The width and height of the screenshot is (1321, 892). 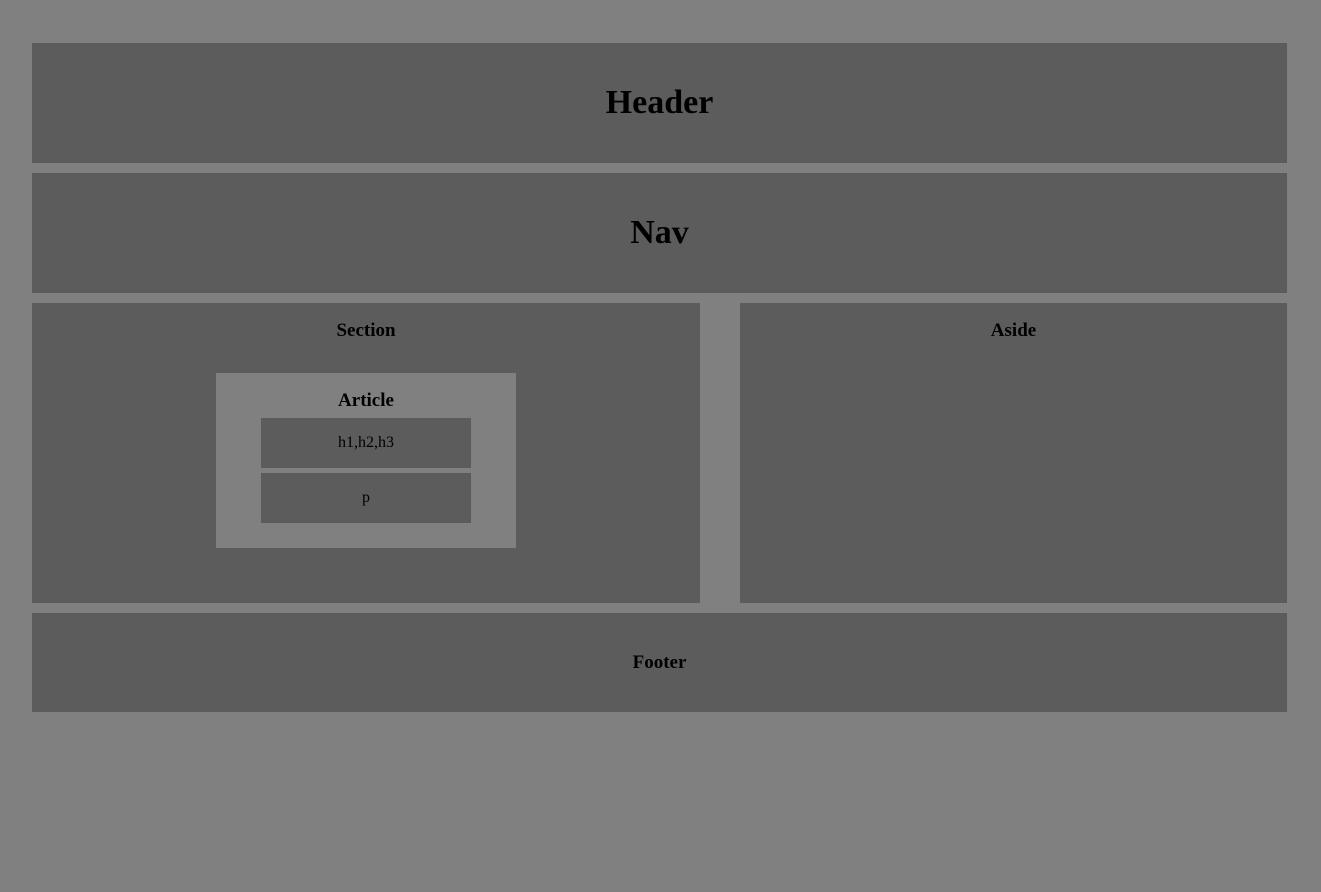 I want to click on article-block: Article h1,h2,h3 p, so click(x=366, y=460).